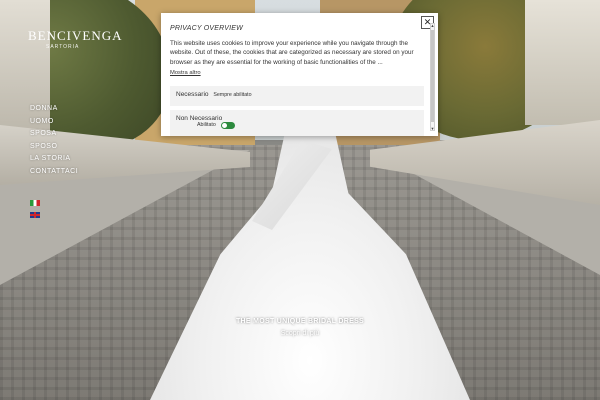 The image size is (600, 400). I want to click on scroll-down-arrow-icon: ▼, so click(432, 128).